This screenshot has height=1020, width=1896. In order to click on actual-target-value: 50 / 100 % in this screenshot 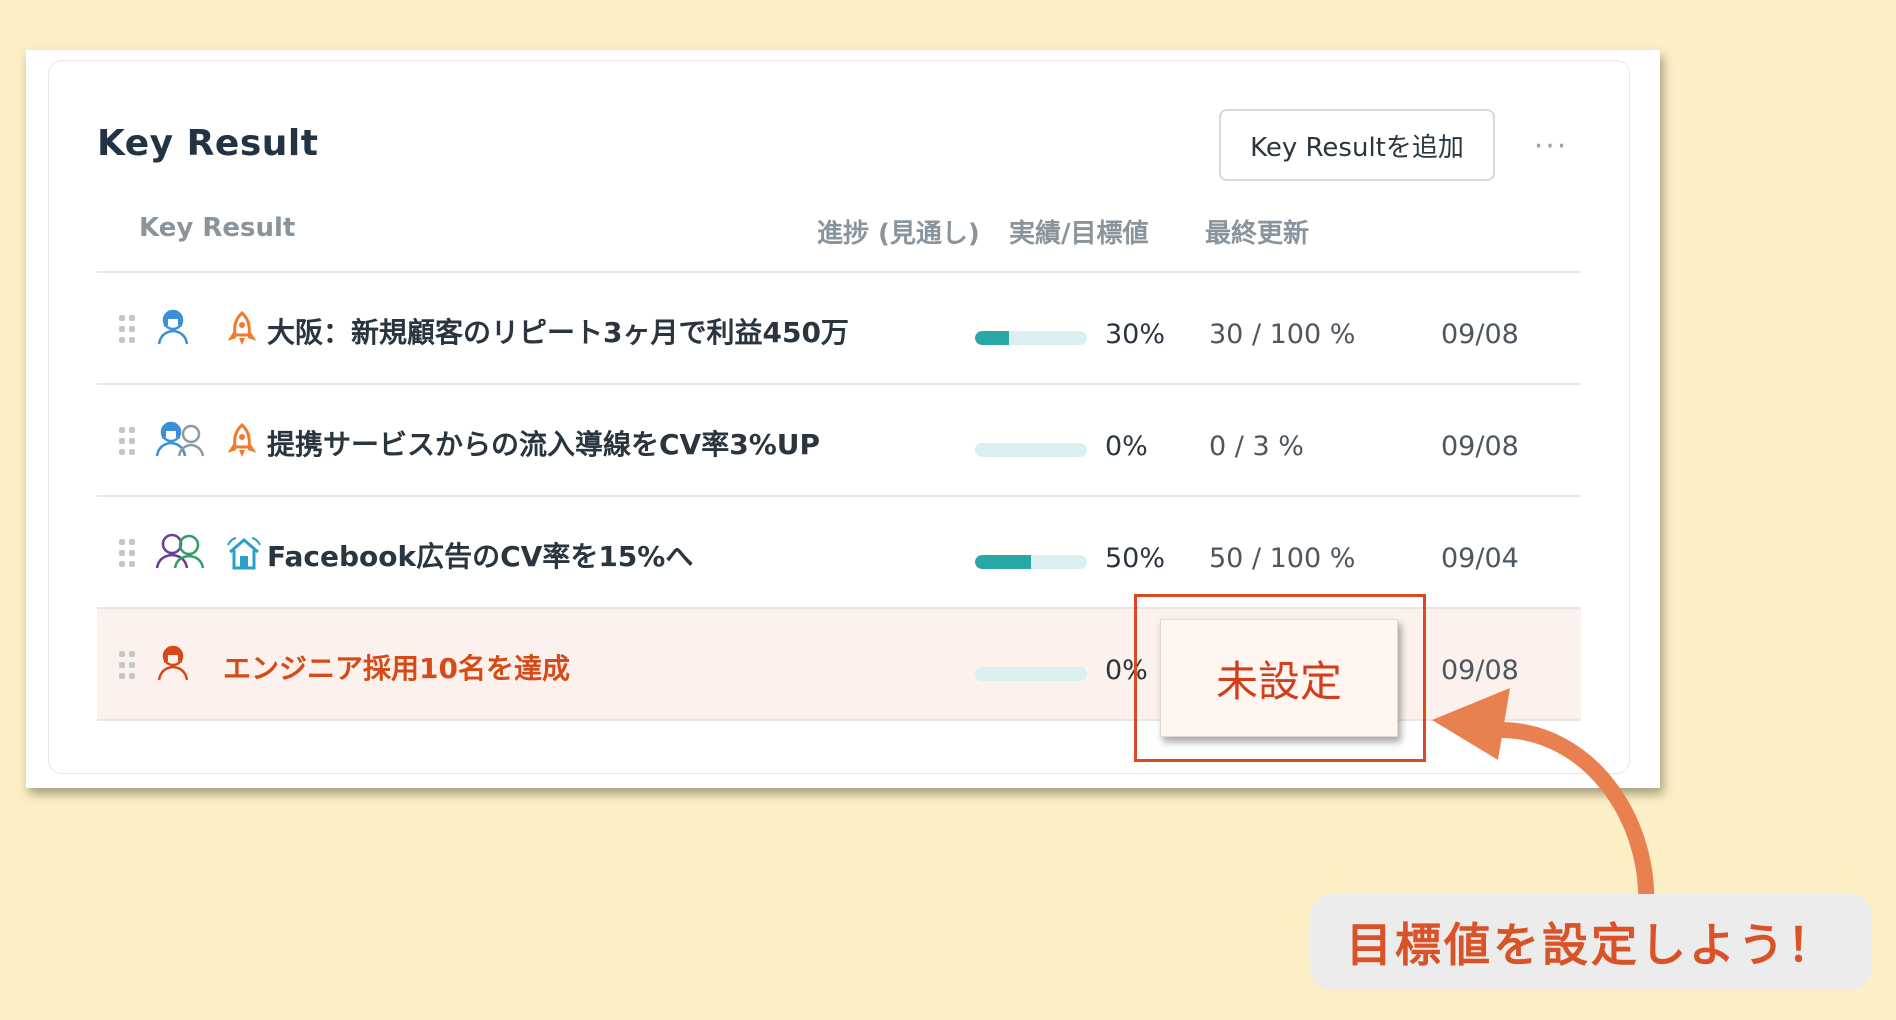, I will do `click(1282, 558)`.